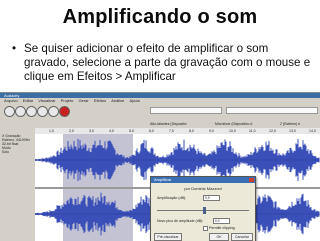 Image resolution: width=320 pixels, height=241 pixels. What do you see at coordinates (11, 100) in the screenshot?
I see `menu-arquivo: Arquivo` at bounding box center [11, 100].